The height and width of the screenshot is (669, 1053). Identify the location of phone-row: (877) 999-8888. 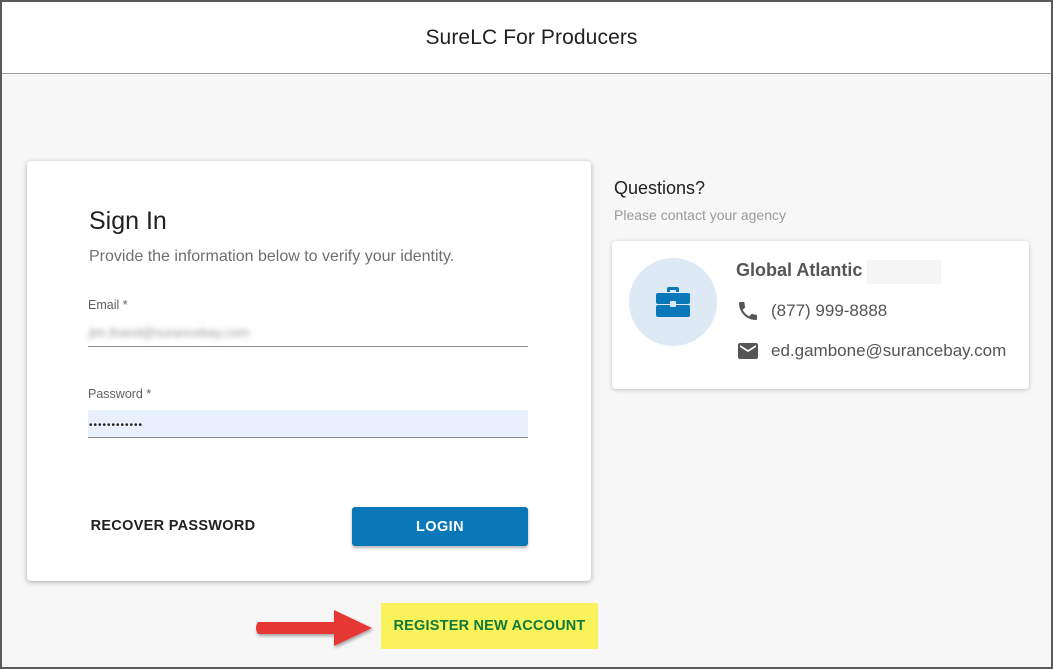
(811, 311).